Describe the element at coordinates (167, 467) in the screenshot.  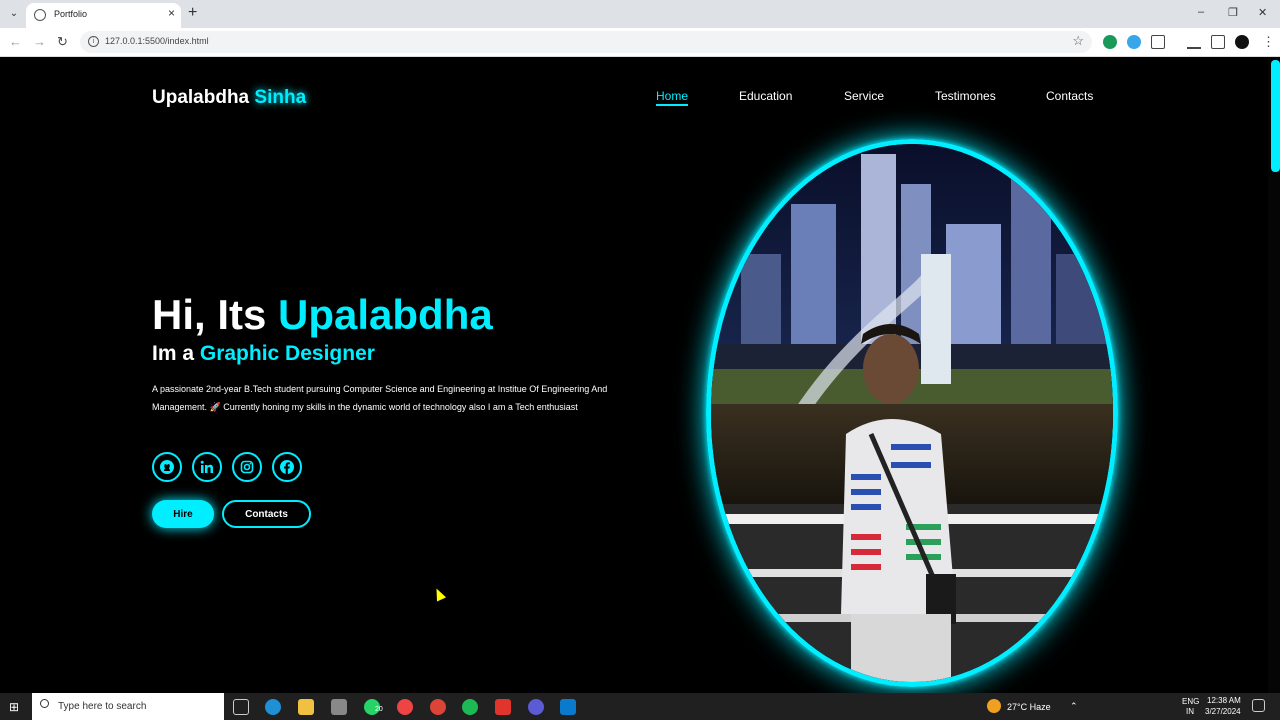
I see `github-icon` at that location.